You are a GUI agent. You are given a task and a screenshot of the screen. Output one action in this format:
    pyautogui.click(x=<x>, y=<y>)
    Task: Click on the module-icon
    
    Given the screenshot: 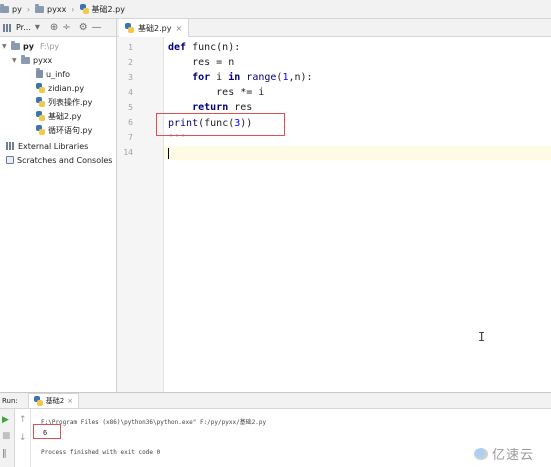 What is the action you would take?
    pyautogui.click(x=39, y=73)
    